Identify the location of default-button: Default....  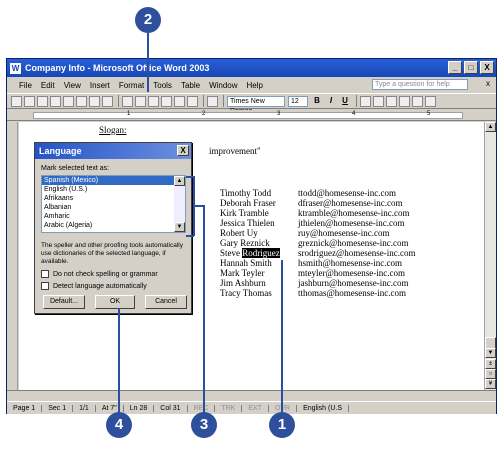
(64, 302).